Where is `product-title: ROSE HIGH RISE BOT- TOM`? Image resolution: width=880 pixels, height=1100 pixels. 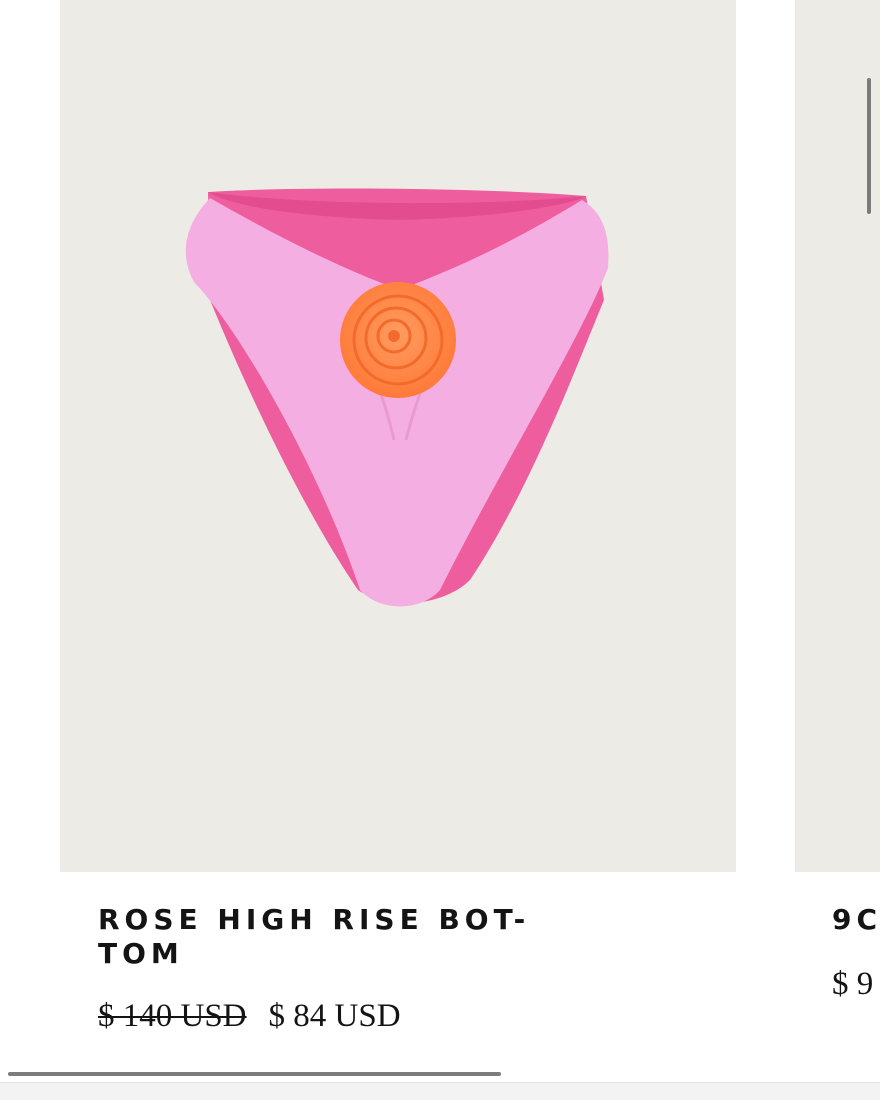 product-title: ROSE HIGH RISE BOT- TOM is located at coordinates (388, 937).